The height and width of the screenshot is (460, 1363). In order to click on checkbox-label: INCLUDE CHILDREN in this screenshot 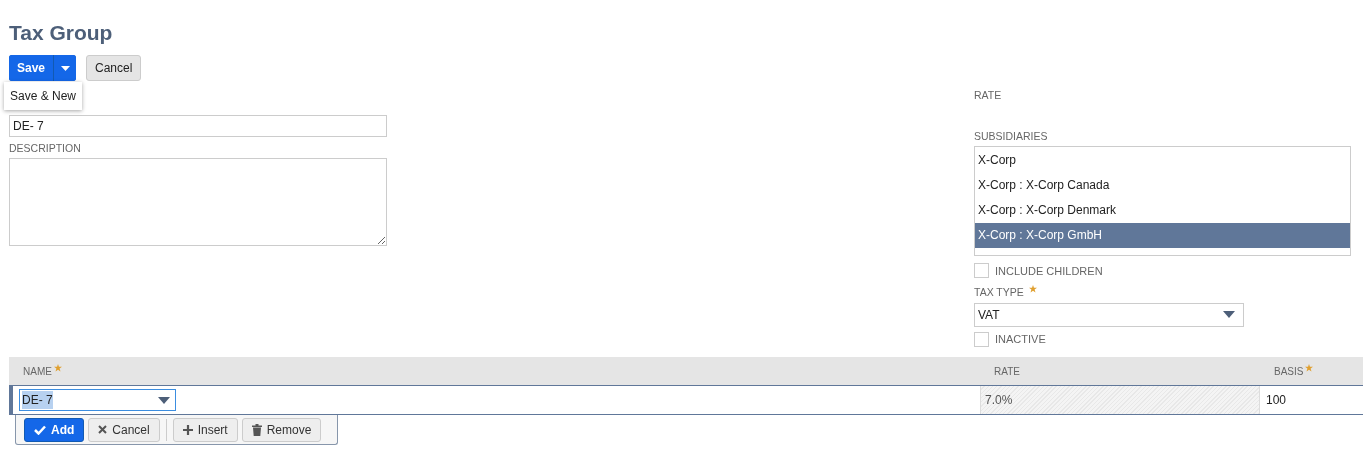, I will do `click(1049, 271)`.